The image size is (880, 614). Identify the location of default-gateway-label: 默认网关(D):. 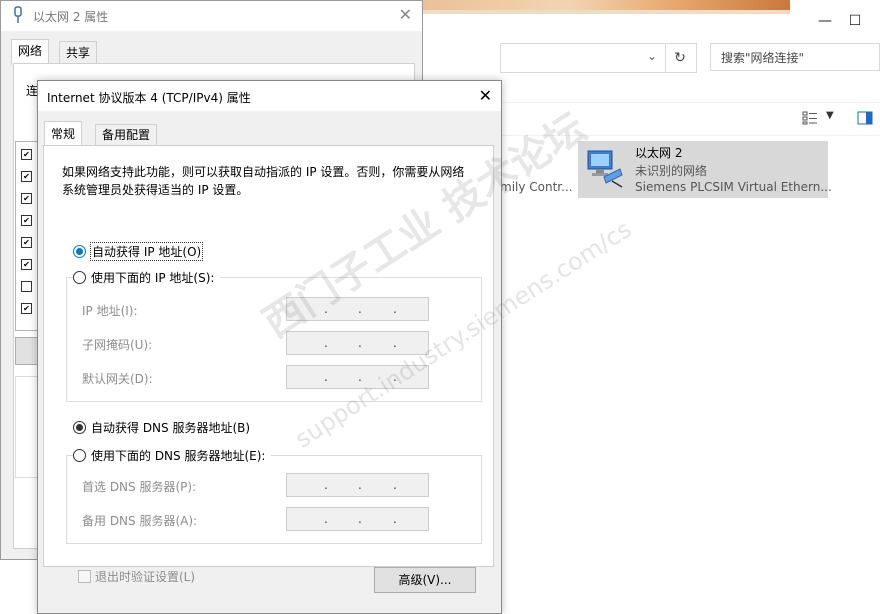
(117, 379).